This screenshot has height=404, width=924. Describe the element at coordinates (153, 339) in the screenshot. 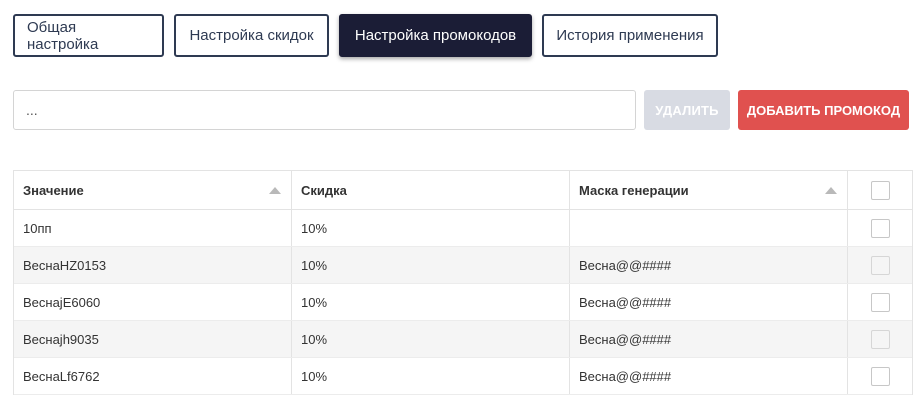

I see `cell-value: Веснаjh9035` at that location.